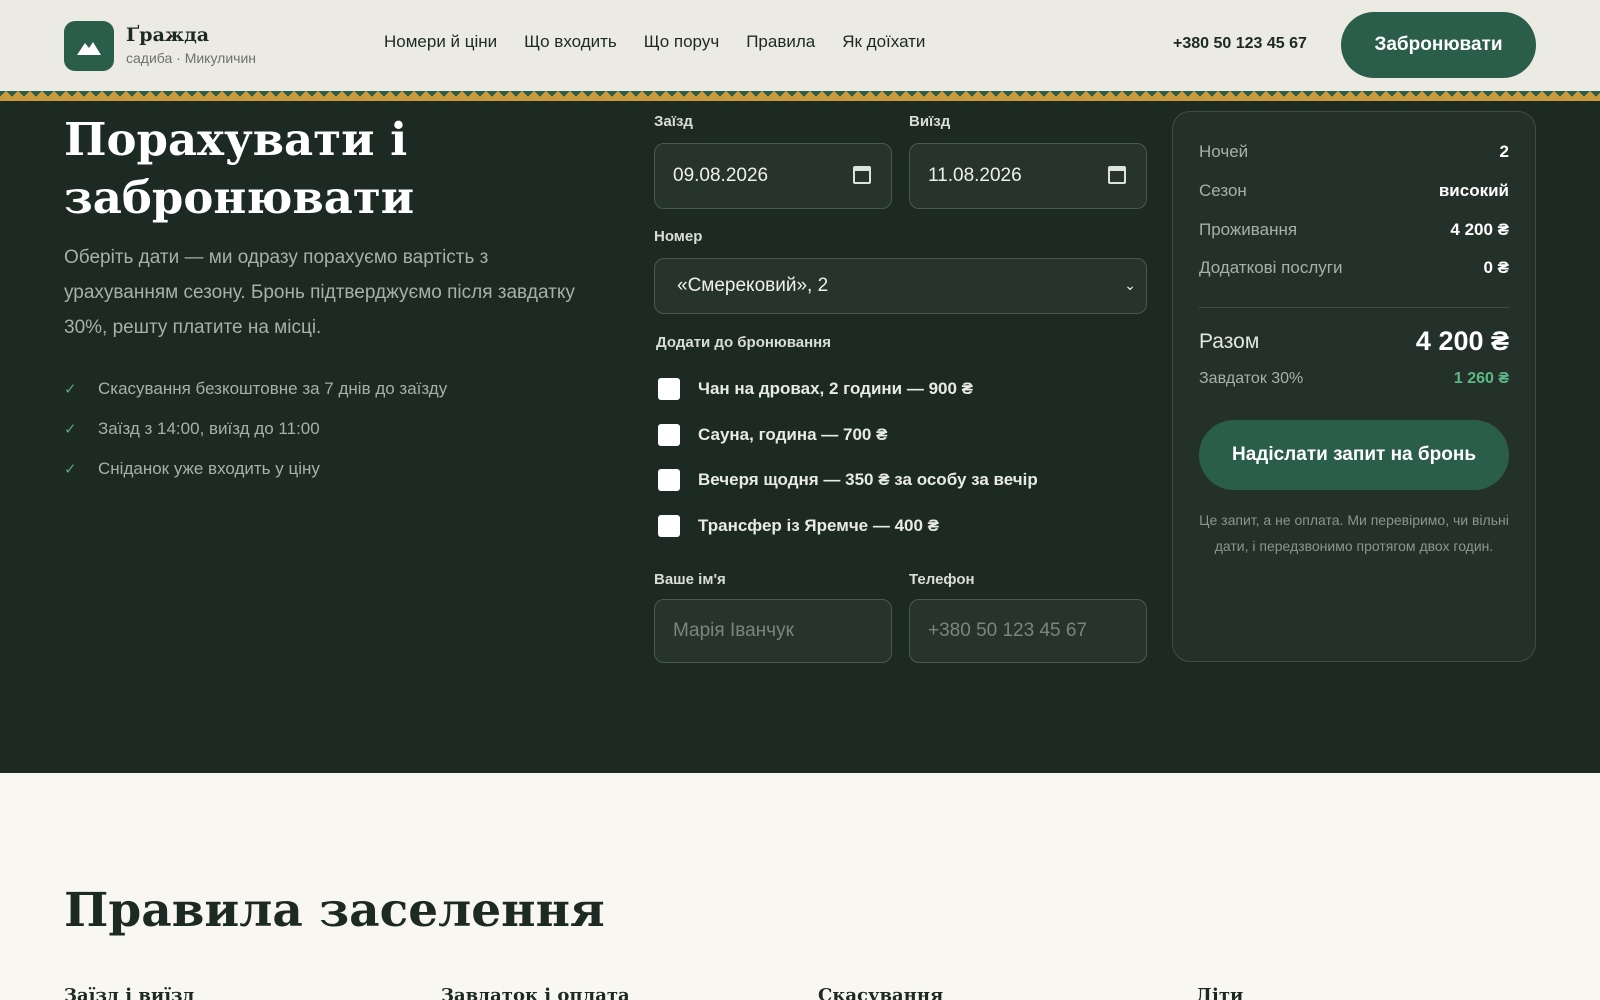 Image resolution: width=1600 pixels, height=1000 pixels. I want to click on brand-name: Ґражда, so click(167, 35).